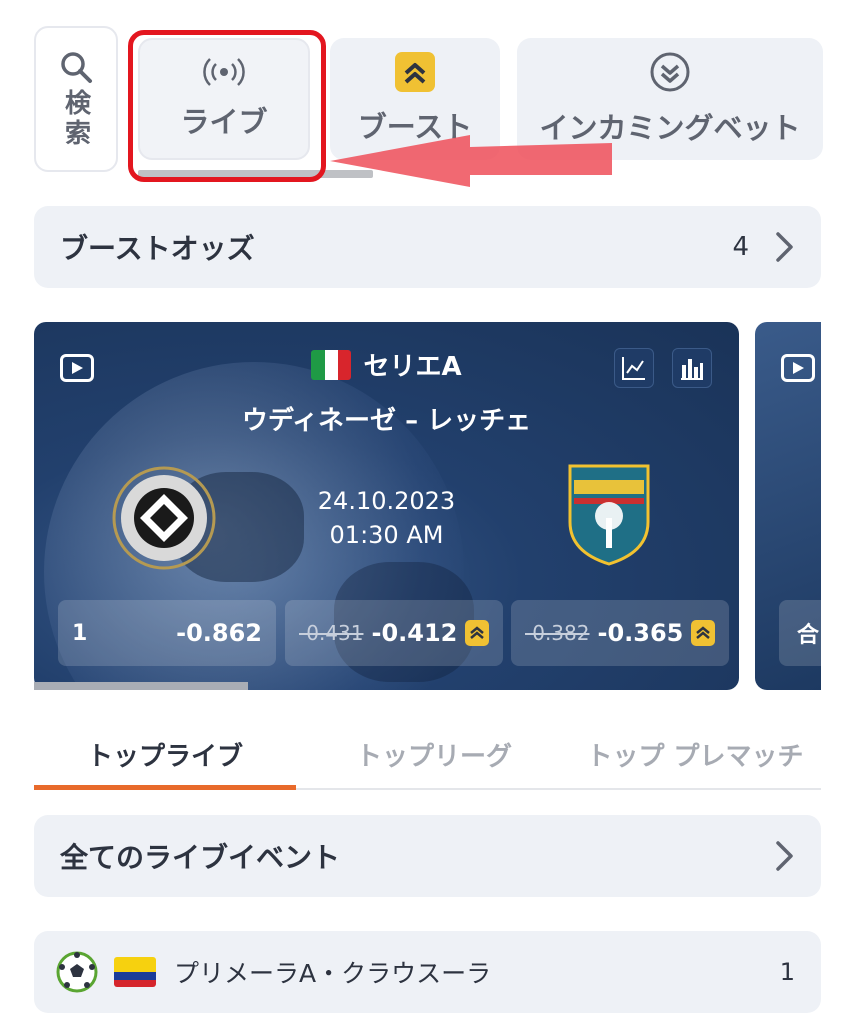 The width and height of the screenshot is (853, 1024). Describe the element at coordinates (165, 787) in the screenshot. I see `active-tab-indicator` at that location.